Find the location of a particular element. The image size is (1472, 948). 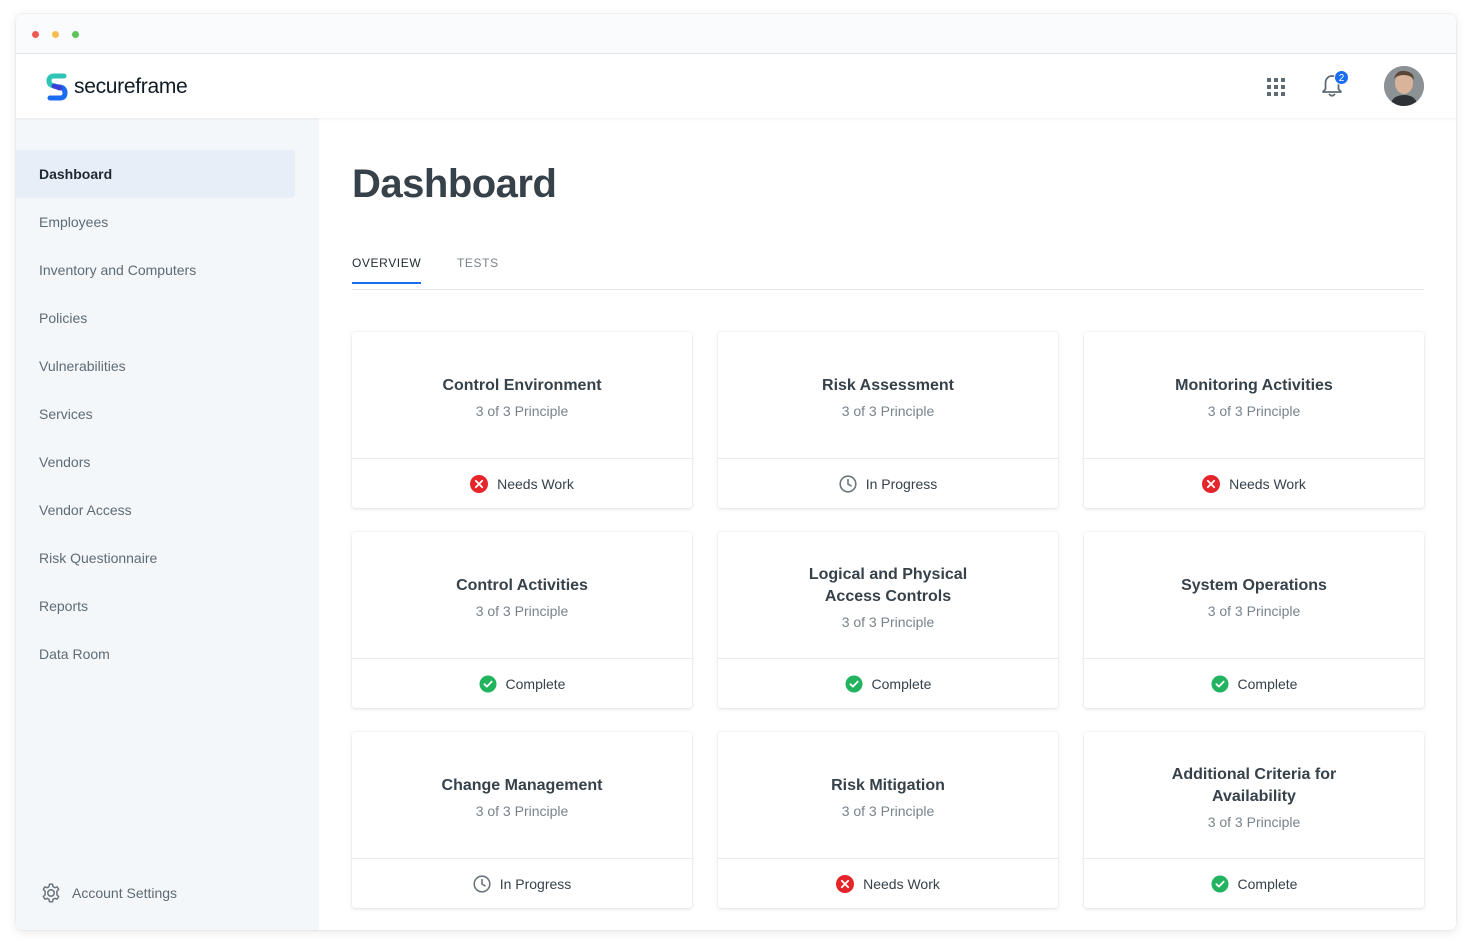

card-title: Change Management is located at coordinates (522, 785).